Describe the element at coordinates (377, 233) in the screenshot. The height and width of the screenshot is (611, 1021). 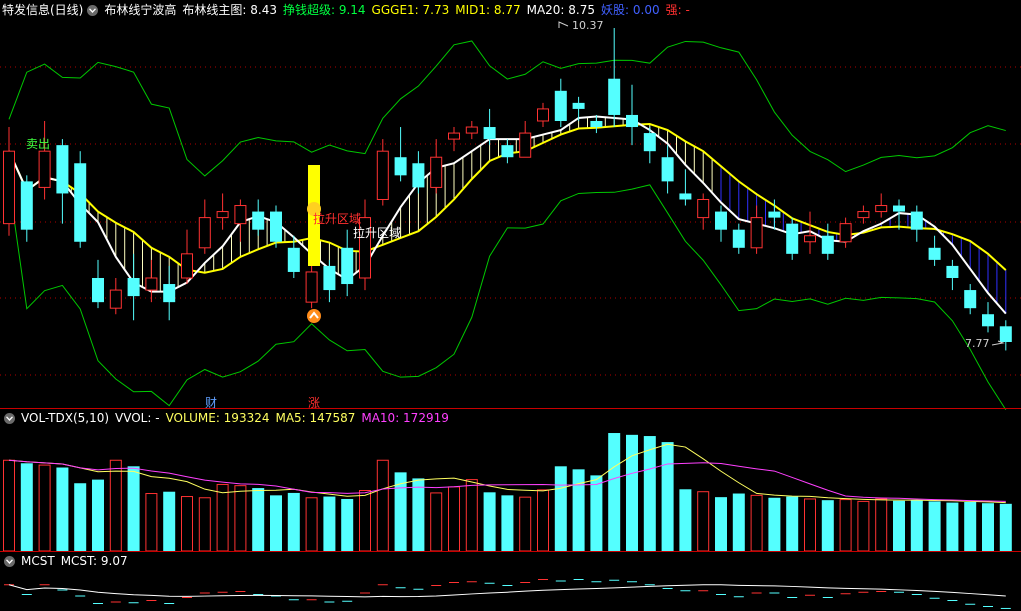
I see `zone-label-white: 拉升区域` at that location.